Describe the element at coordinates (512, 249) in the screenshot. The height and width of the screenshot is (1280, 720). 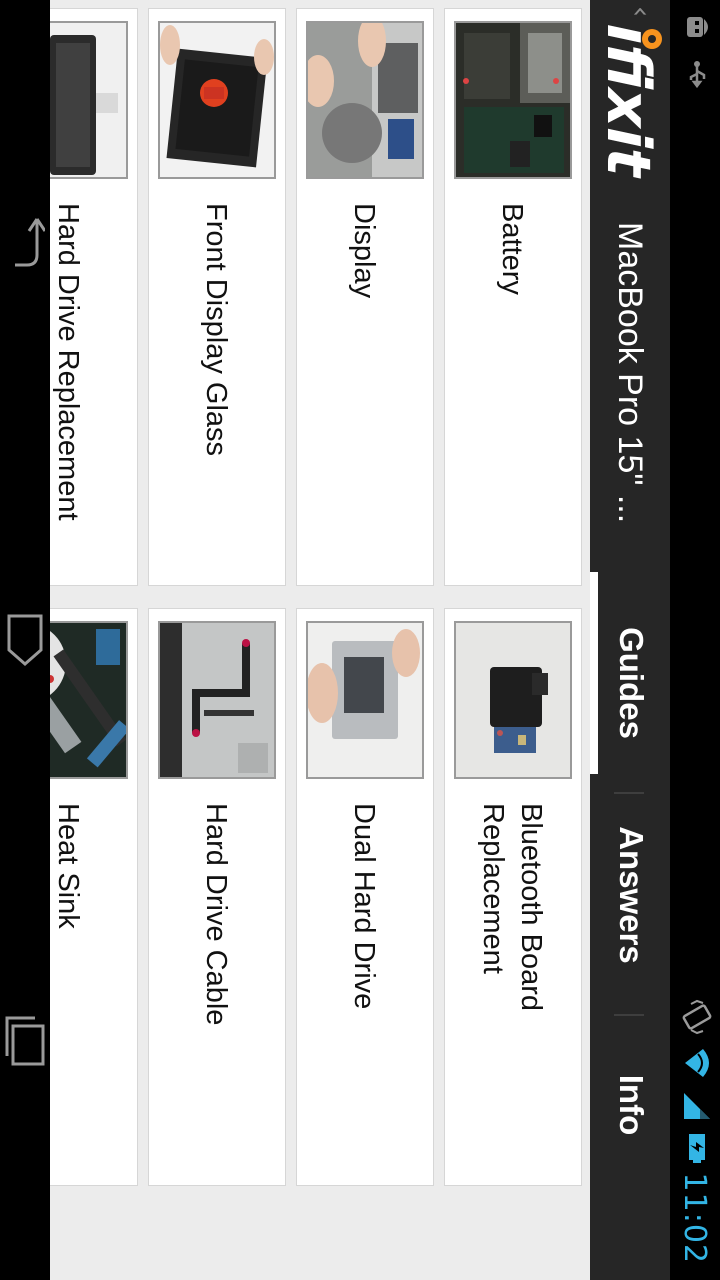
I see `guide-title: Battery` at that location.